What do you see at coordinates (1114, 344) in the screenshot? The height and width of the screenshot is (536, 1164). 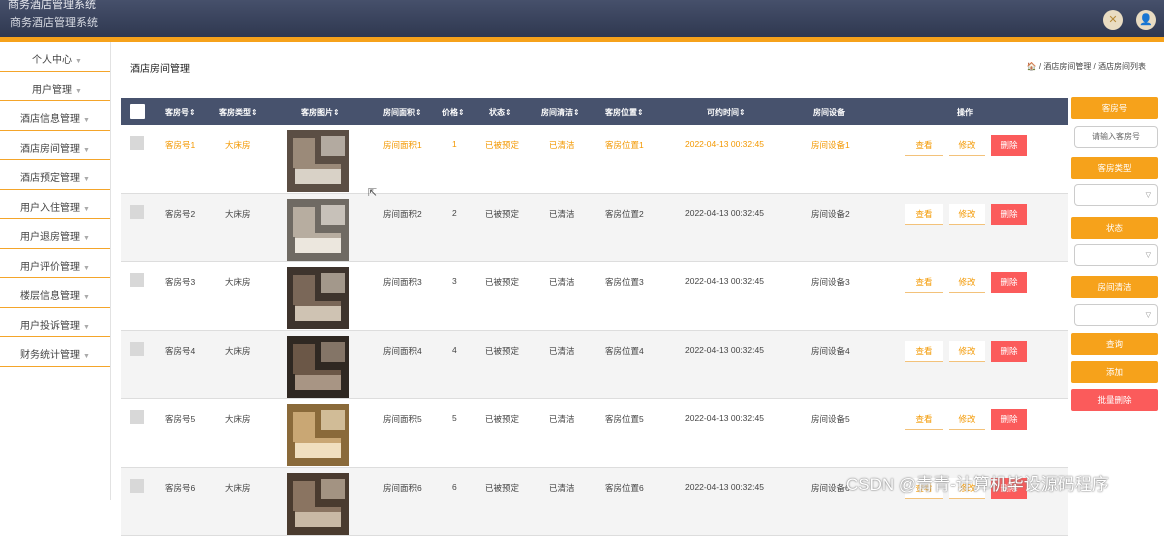 I see `query-button: 查询` at bounding box center [1114, 344].